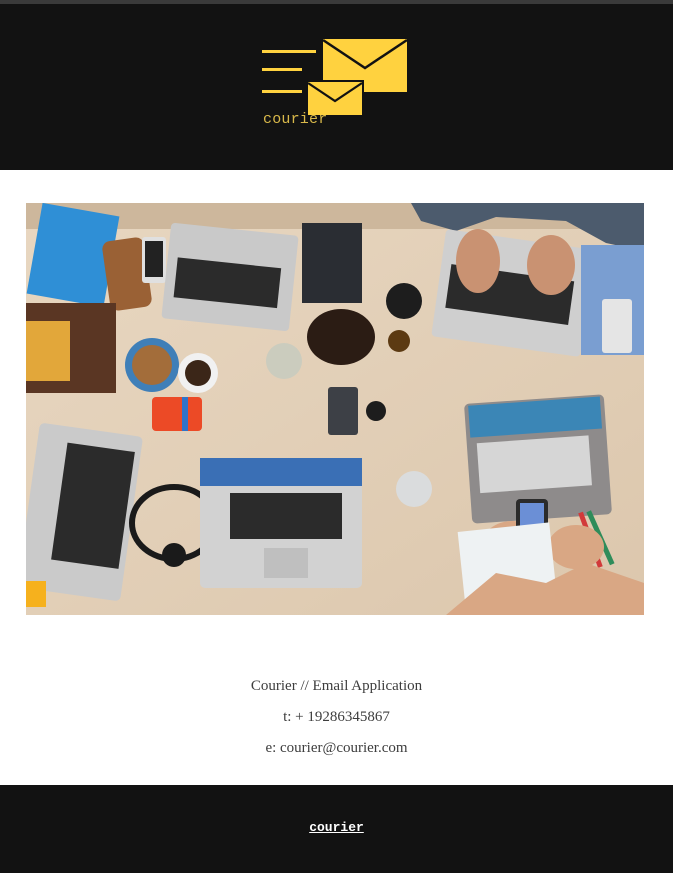 This screenshot has width=673, height=873. Describe the element at coordinates (295, 119) in the screenshot. I see `brand-name: courier` at that location.